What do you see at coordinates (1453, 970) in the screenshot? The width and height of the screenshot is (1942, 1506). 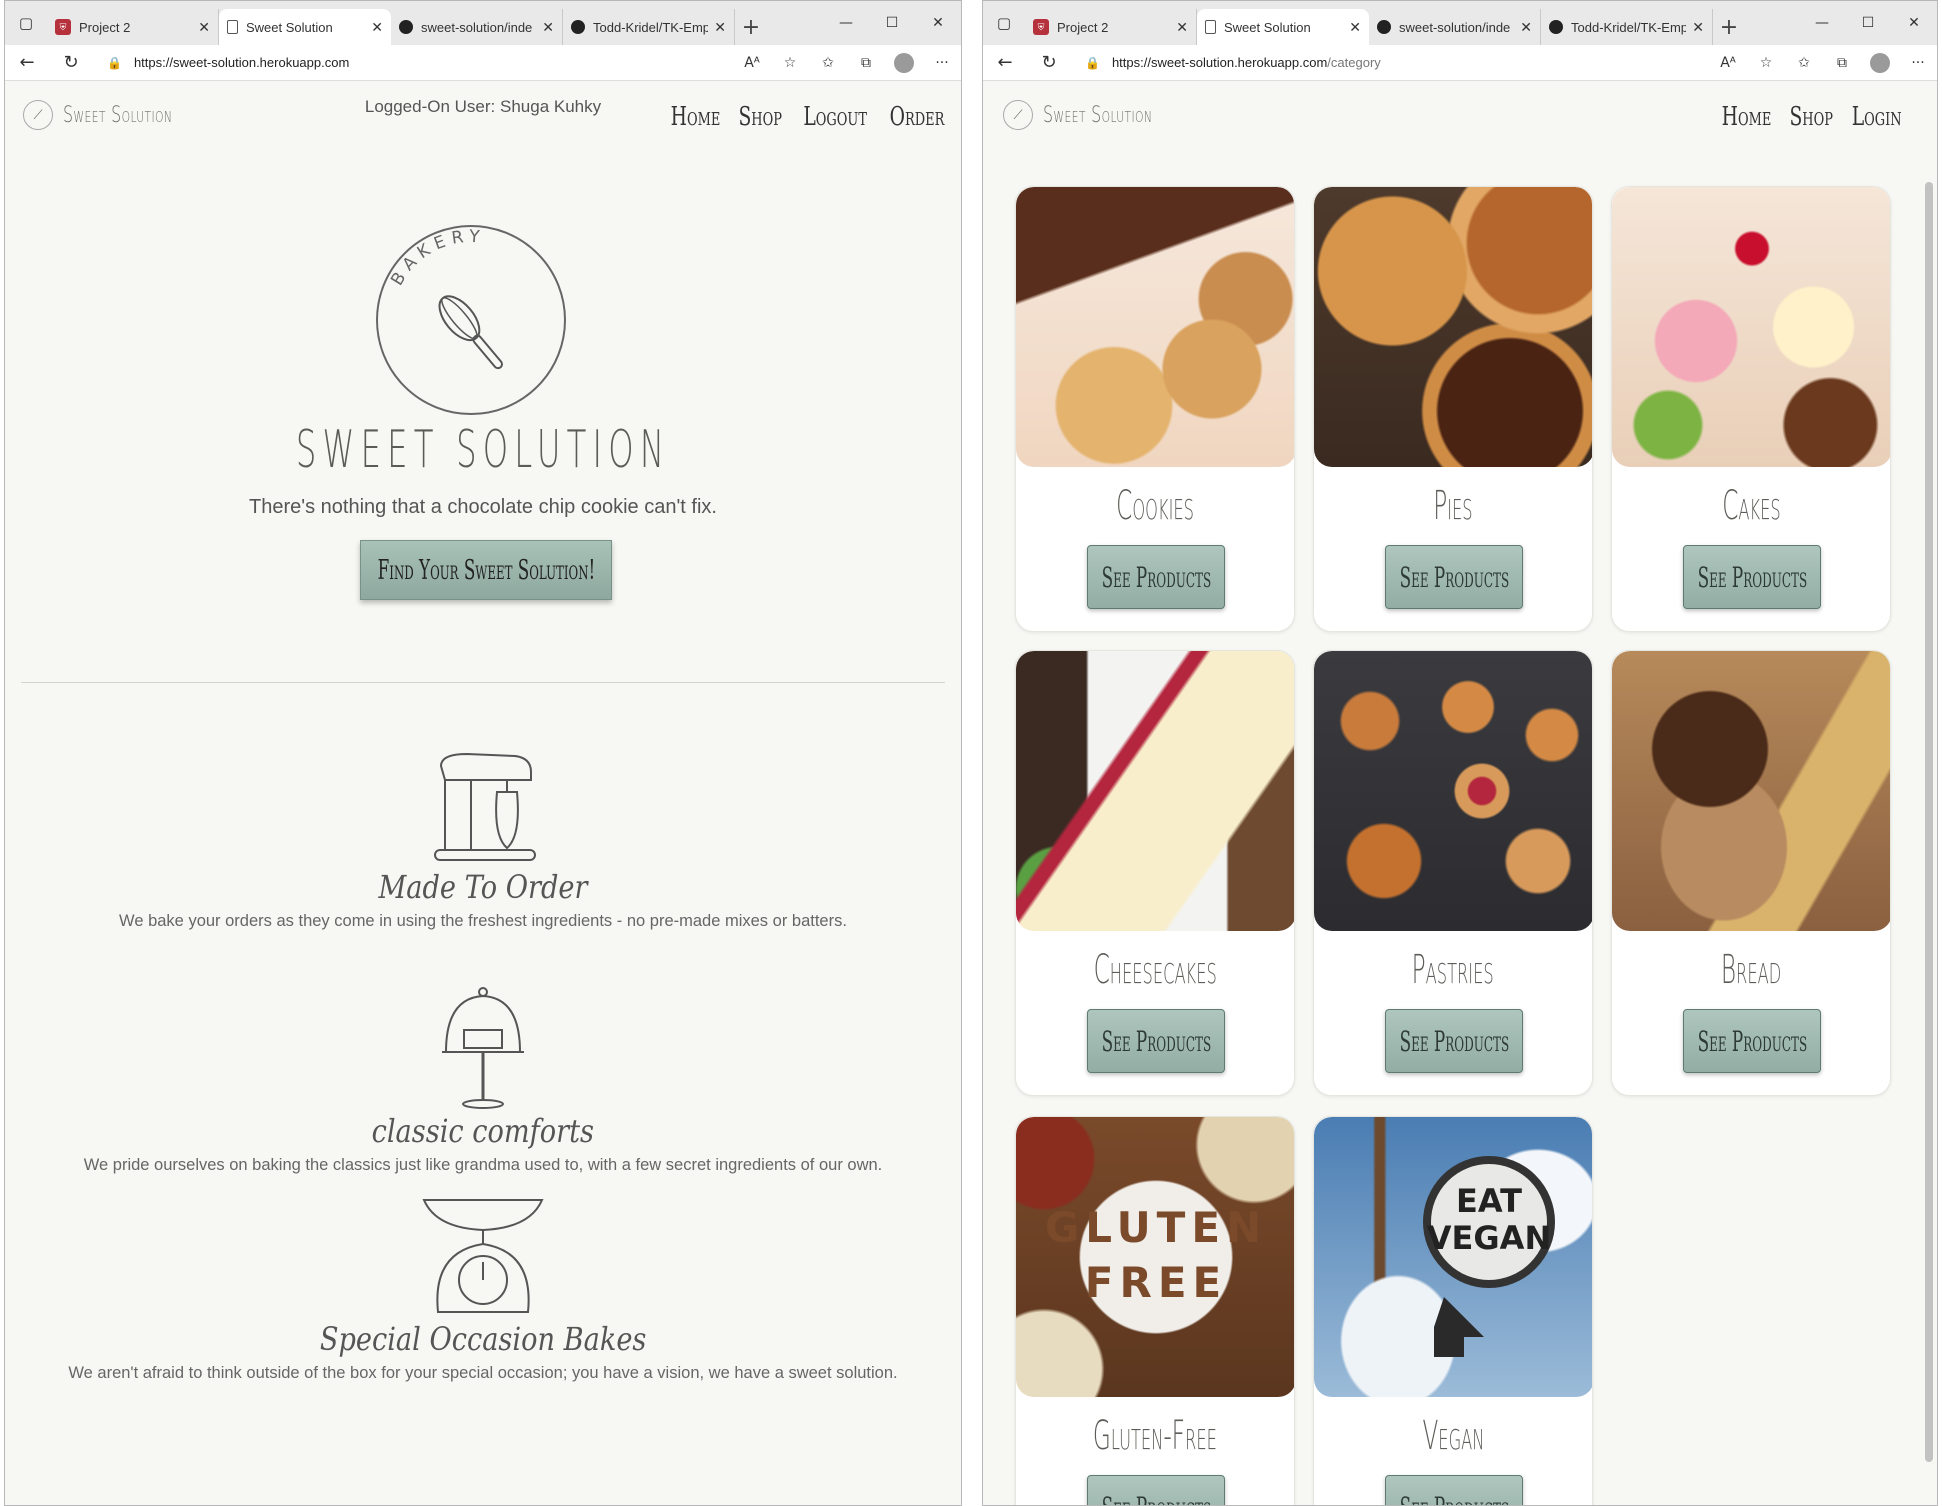 I see `category-name: Pastries` at bounding box center [1453, 970].